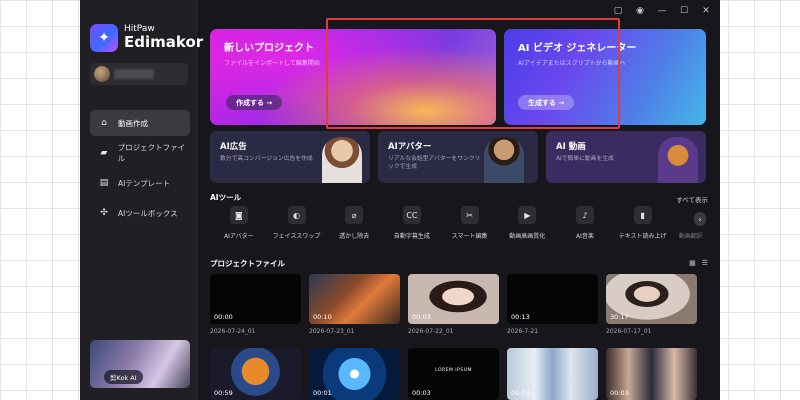 This screenshot has height=400, width=800. What do you see at coordinates (238, 215) in the screenshot?
I see `avatar-icon: ◙` at bounding box center [238, 215].